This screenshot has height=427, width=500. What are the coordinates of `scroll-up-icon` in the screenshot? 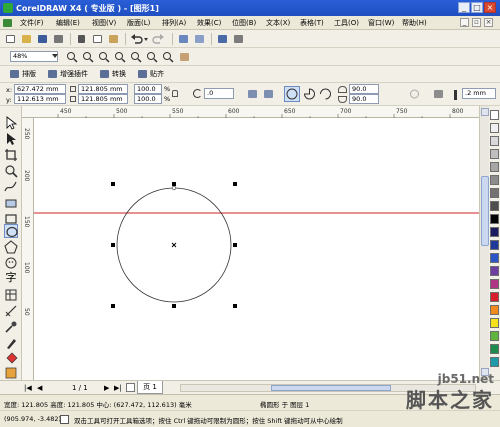 It's located at (485, 112).